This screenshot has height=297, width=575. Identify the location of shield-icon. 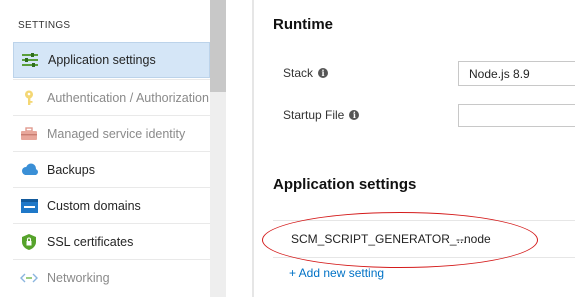
(29, 242).